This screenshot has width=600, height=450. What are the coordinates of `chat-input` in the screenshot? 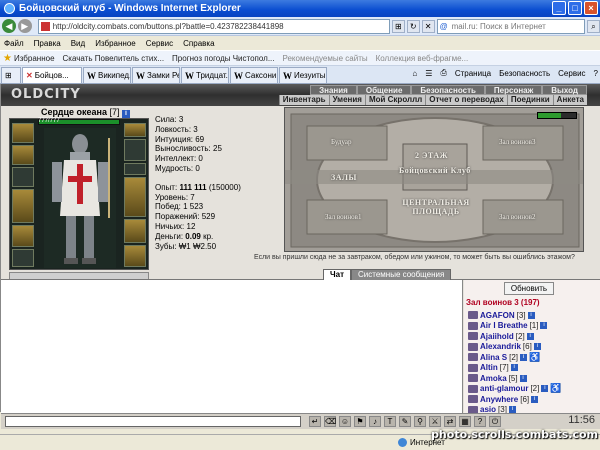 It's located at (153, 421).